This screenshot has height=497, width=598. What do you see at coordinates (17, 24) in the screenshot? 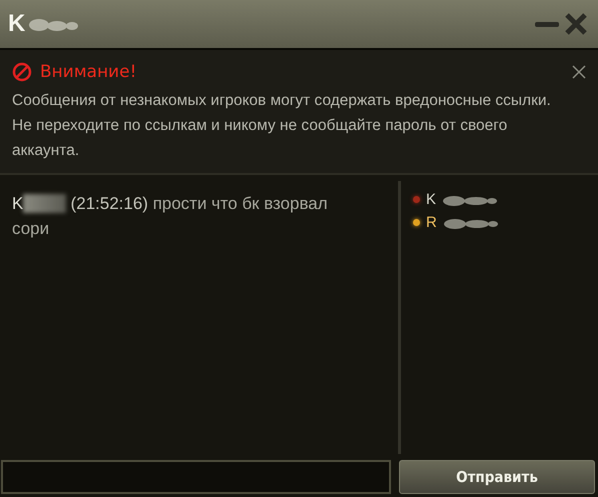
I see `window-title: K` at bounding box center [17, 24].